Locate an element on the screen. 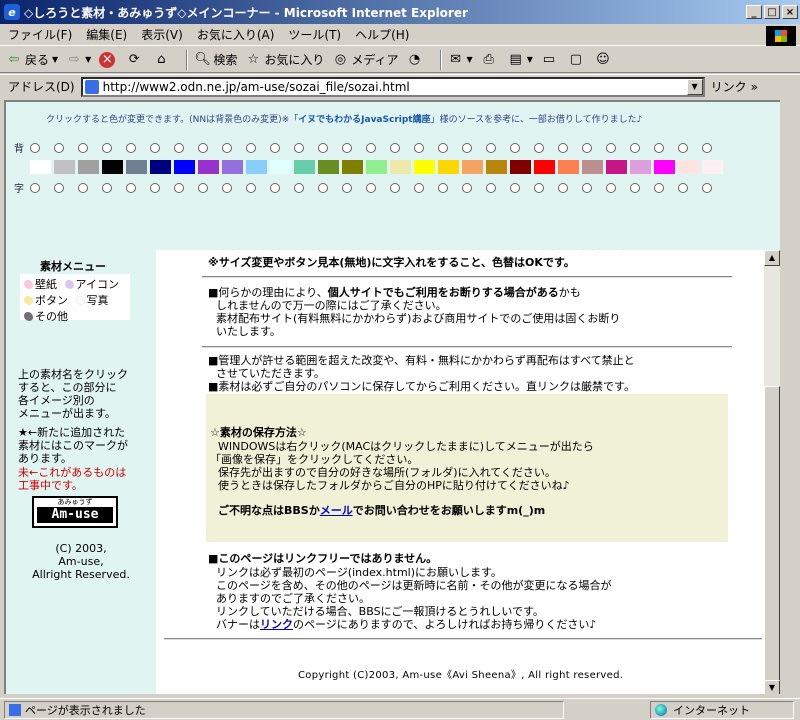 This screenshot has height=720, width=800. history-button: ◔ is located at coordinates (416, 60).